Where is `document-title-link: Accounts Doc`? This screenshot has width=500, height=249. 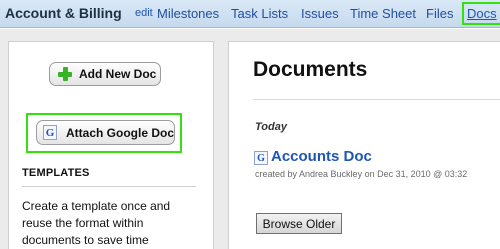
document-title-link: Accounts Doc is located at coordinates (321, 156).